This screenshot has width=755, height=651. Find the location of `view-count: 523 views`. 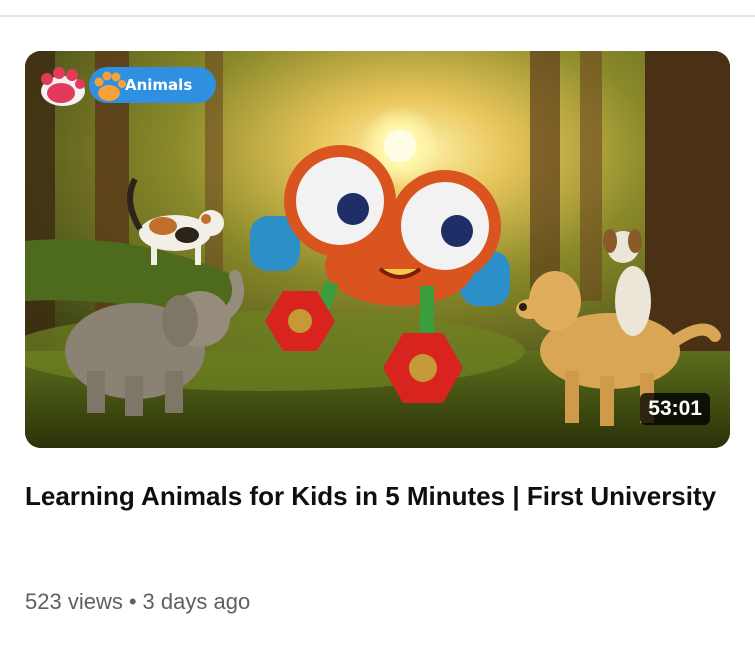

view-count: 523 views is located at coordinates (74, 601).